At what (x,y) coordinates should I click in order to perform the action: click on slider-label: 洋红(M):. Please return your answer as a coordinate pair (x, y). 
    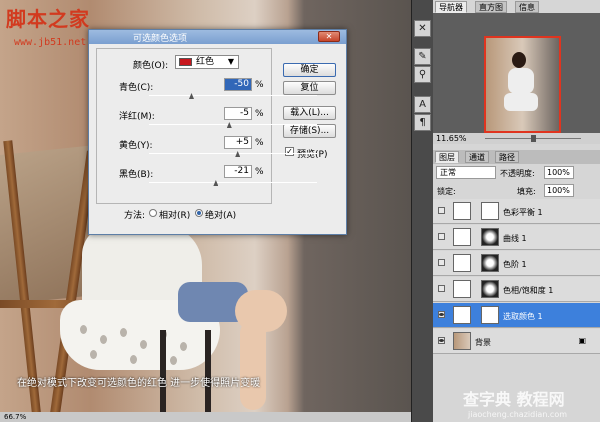
    Looking at the image, I should click on (137, 117).